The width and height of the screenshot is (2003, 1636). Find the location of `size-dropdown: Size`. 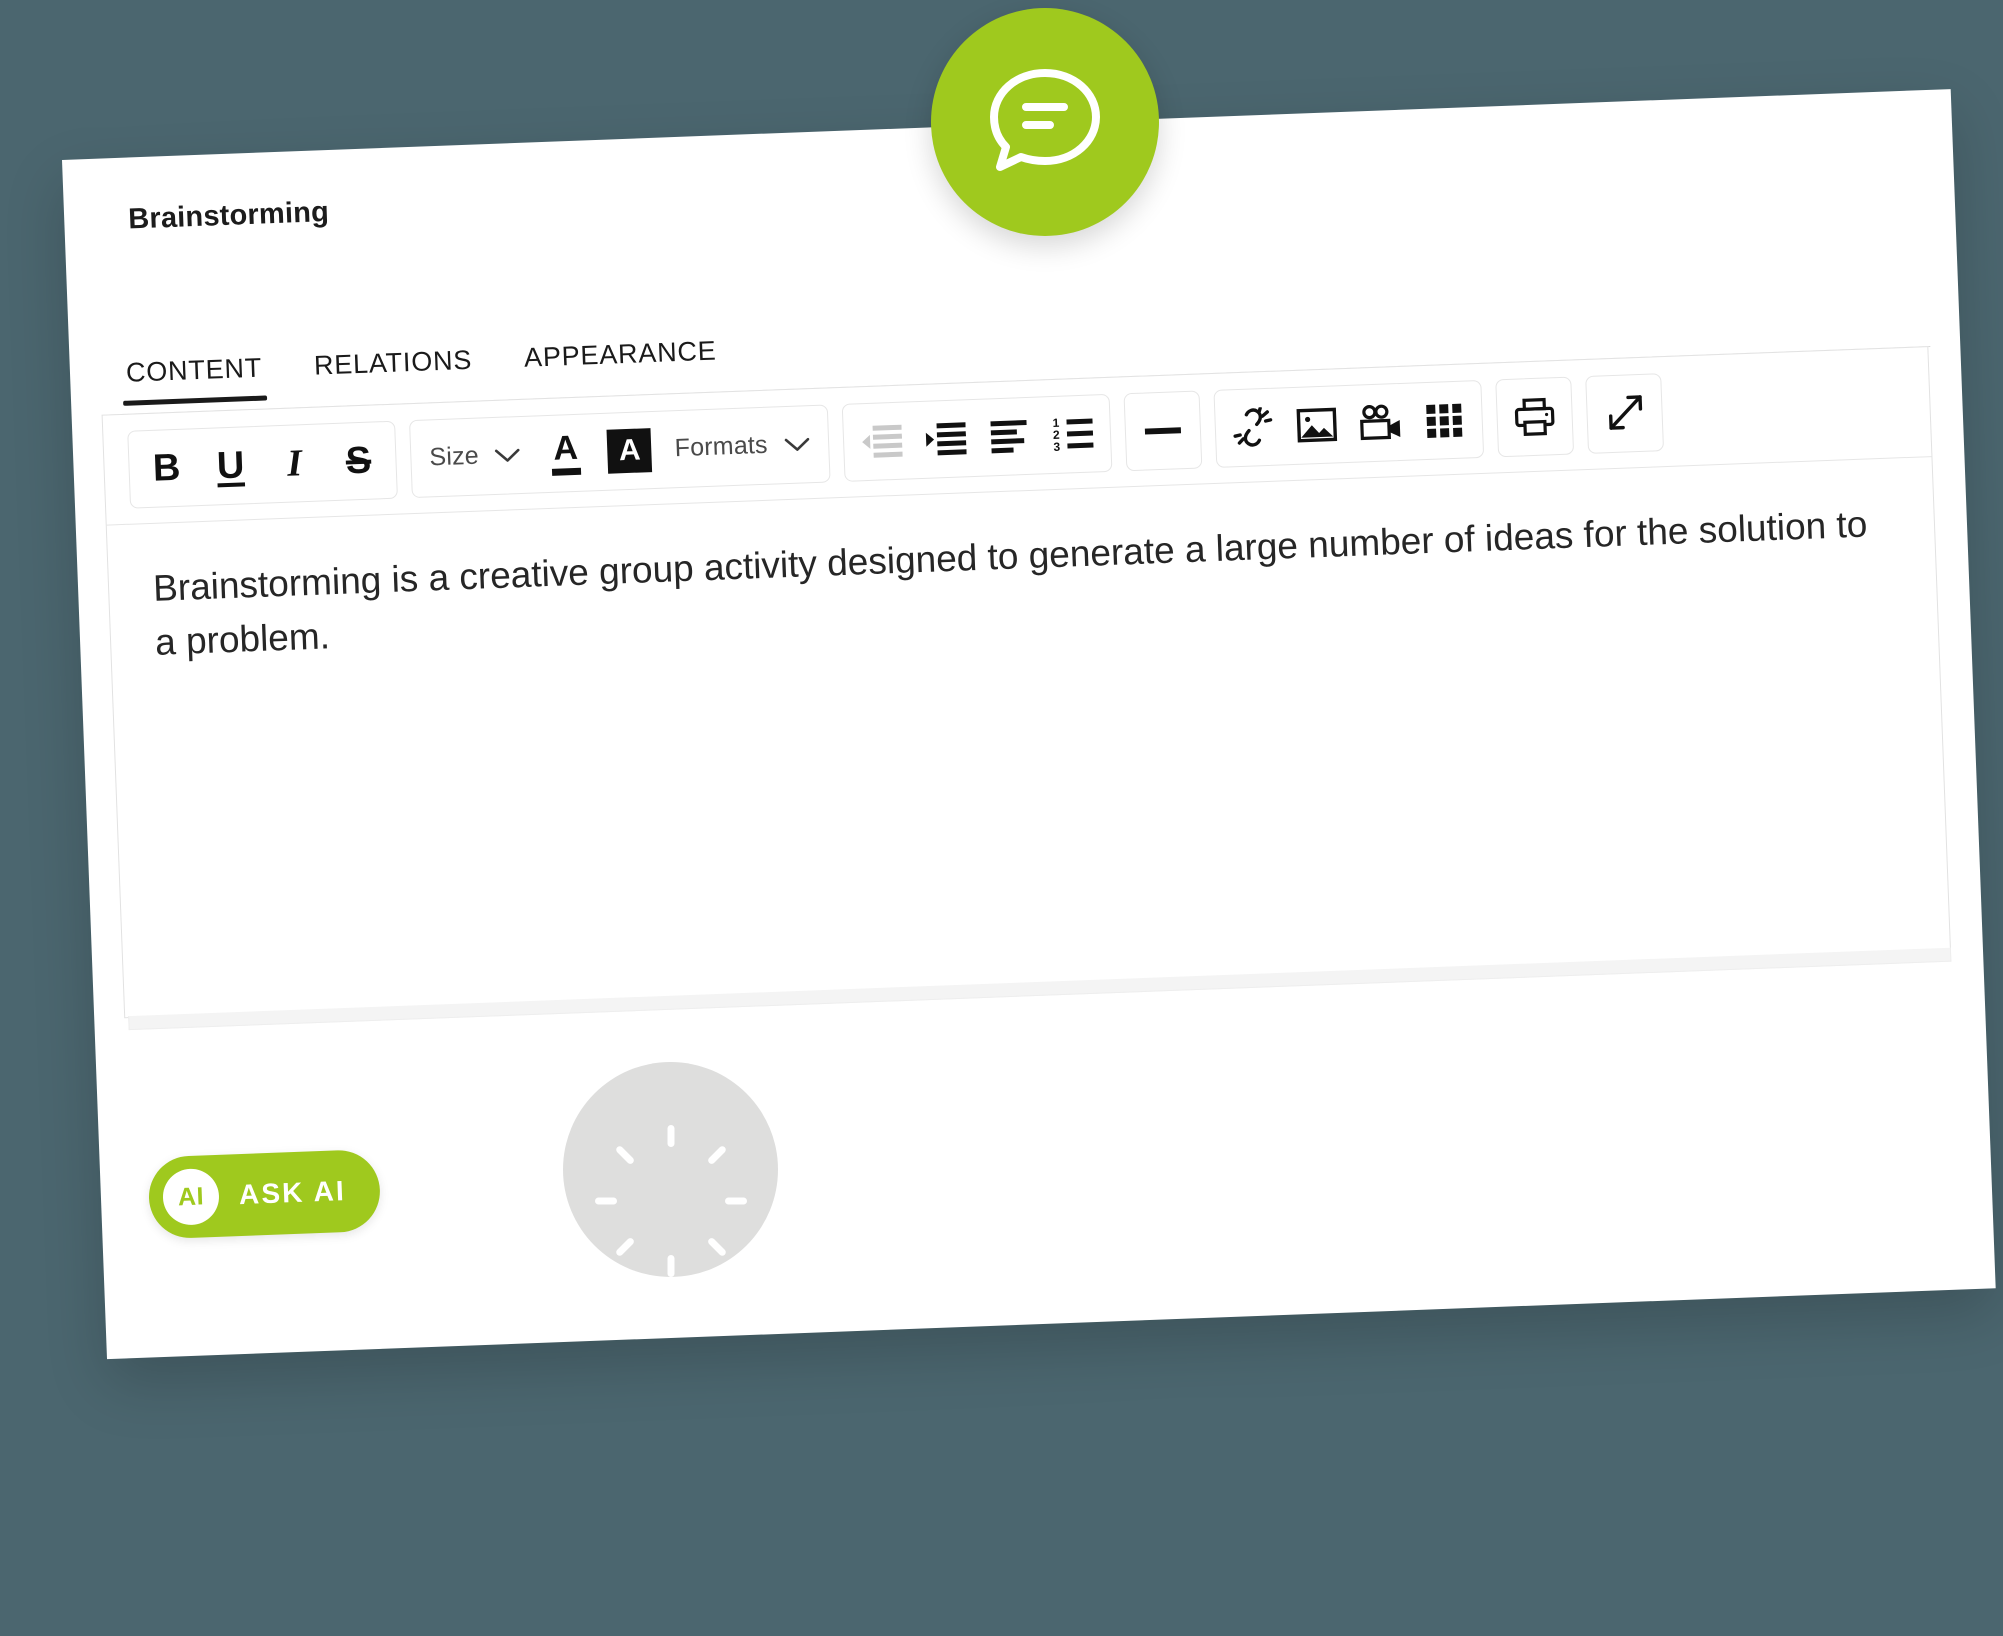

size-dropdown: Size is located at coordinates (475, 456).